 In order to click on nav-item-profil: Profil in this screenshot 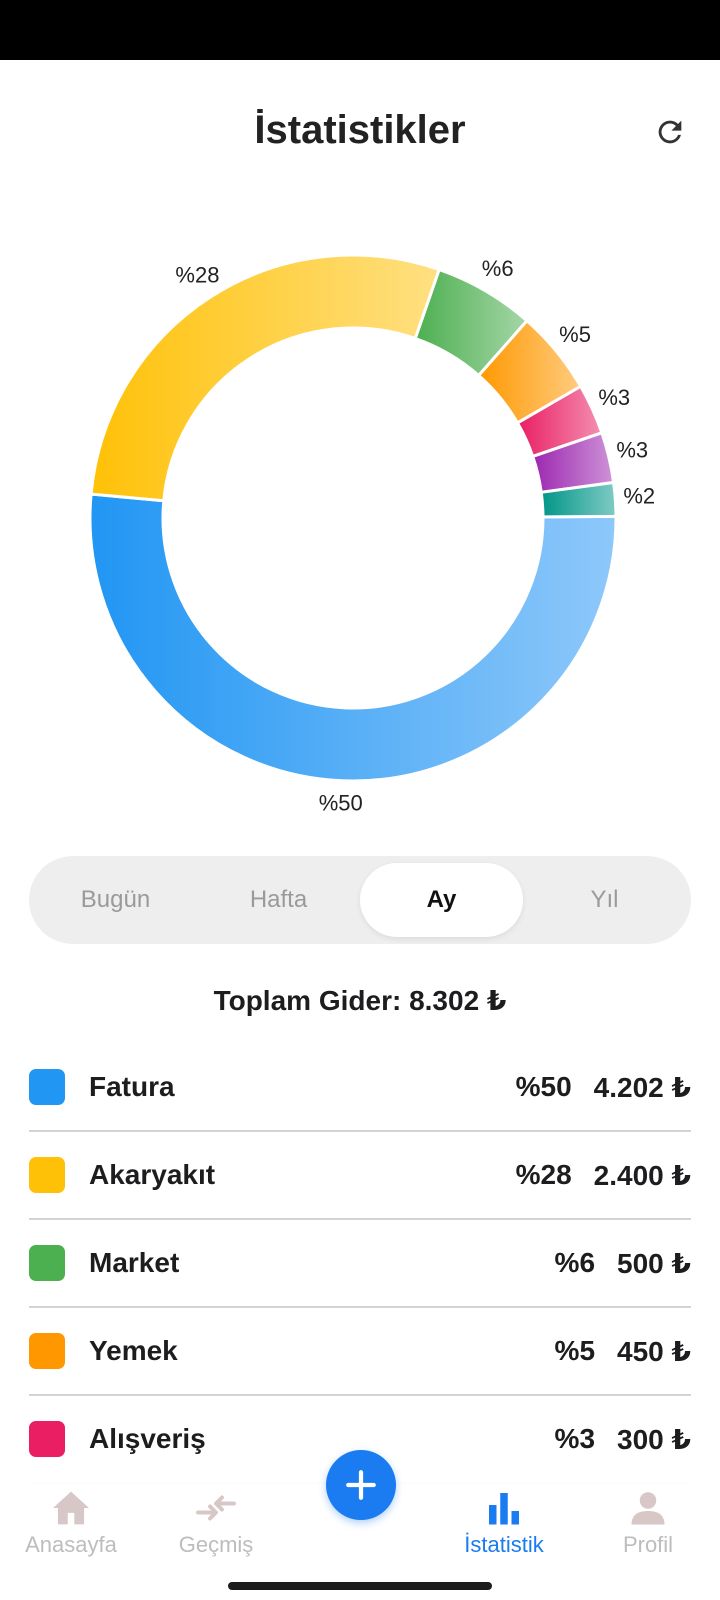, I will do `click(646, 1524)`.